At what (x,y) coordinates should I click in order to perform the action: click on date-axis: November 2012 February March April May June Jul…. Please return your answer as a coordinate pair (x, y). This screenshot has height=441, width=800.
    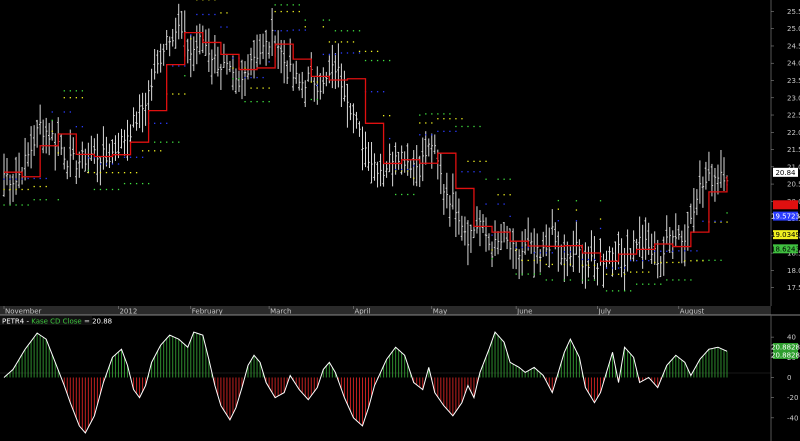
    Looking at the image, I should click on (385, 311).